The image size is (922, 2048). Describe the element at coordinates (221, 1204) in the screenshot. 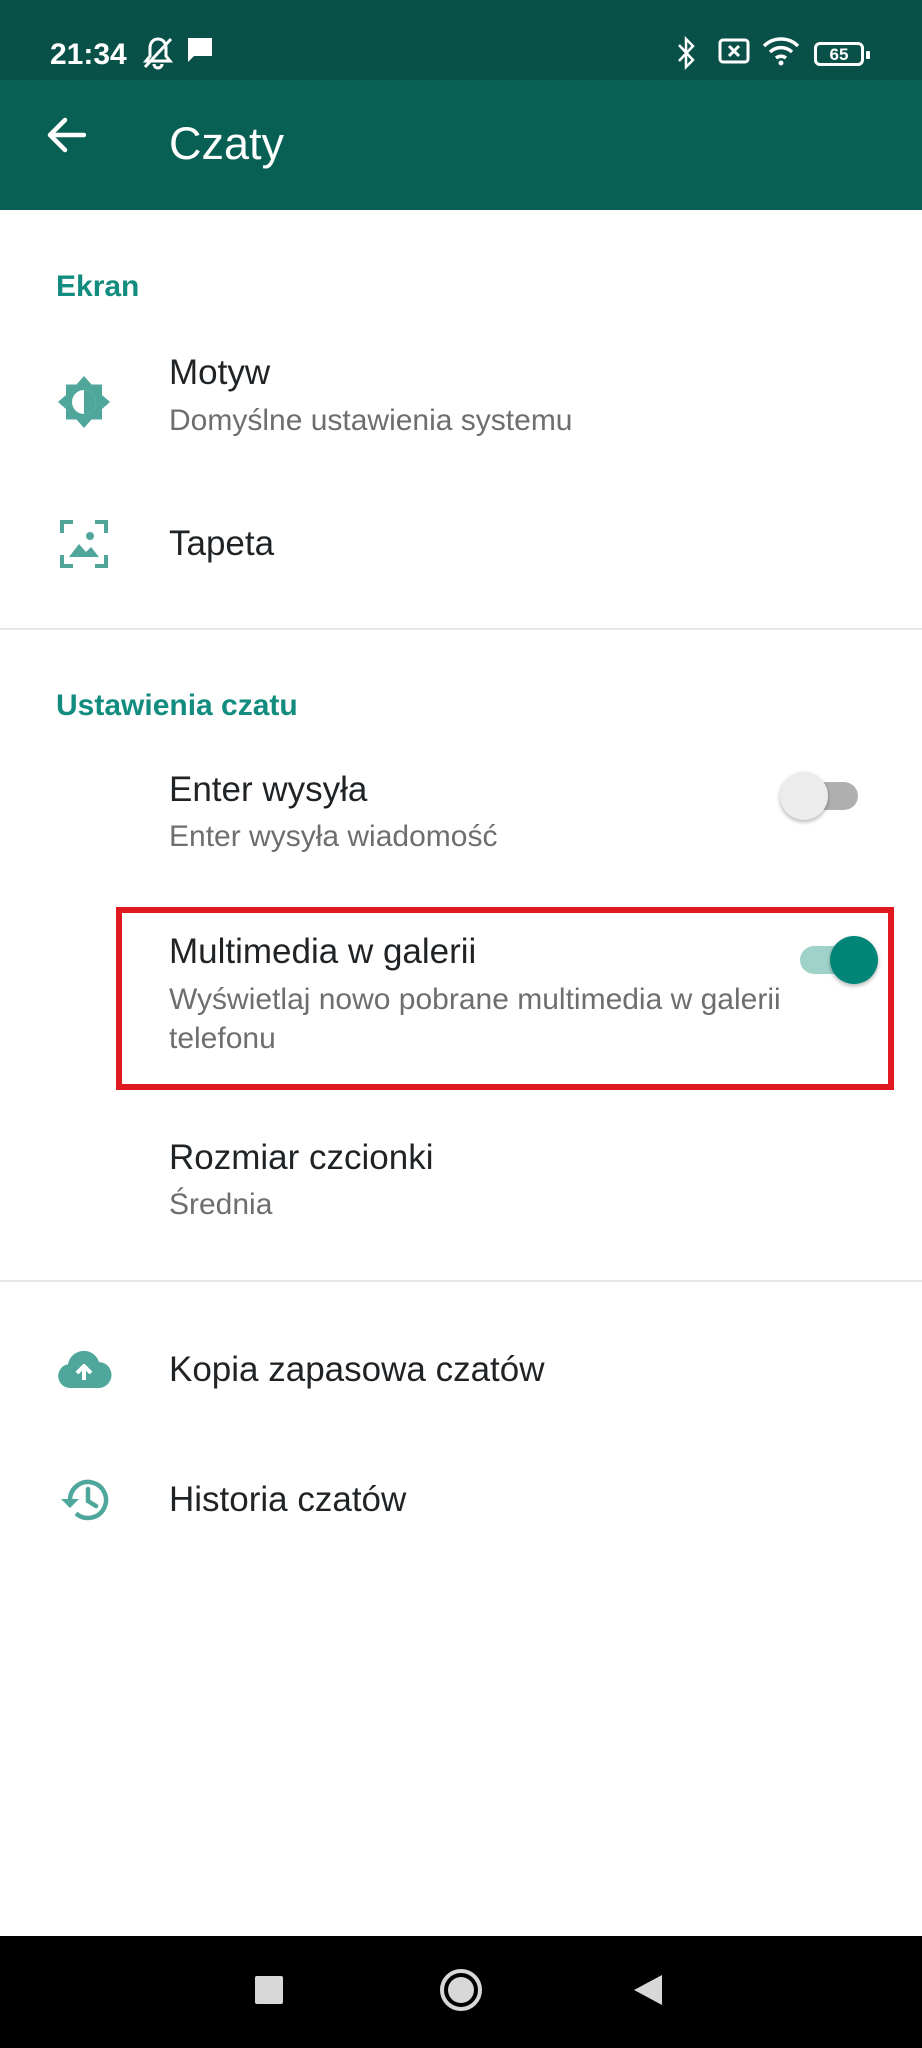

I see `setting-font-size-subtitle: Średnia` at that location.